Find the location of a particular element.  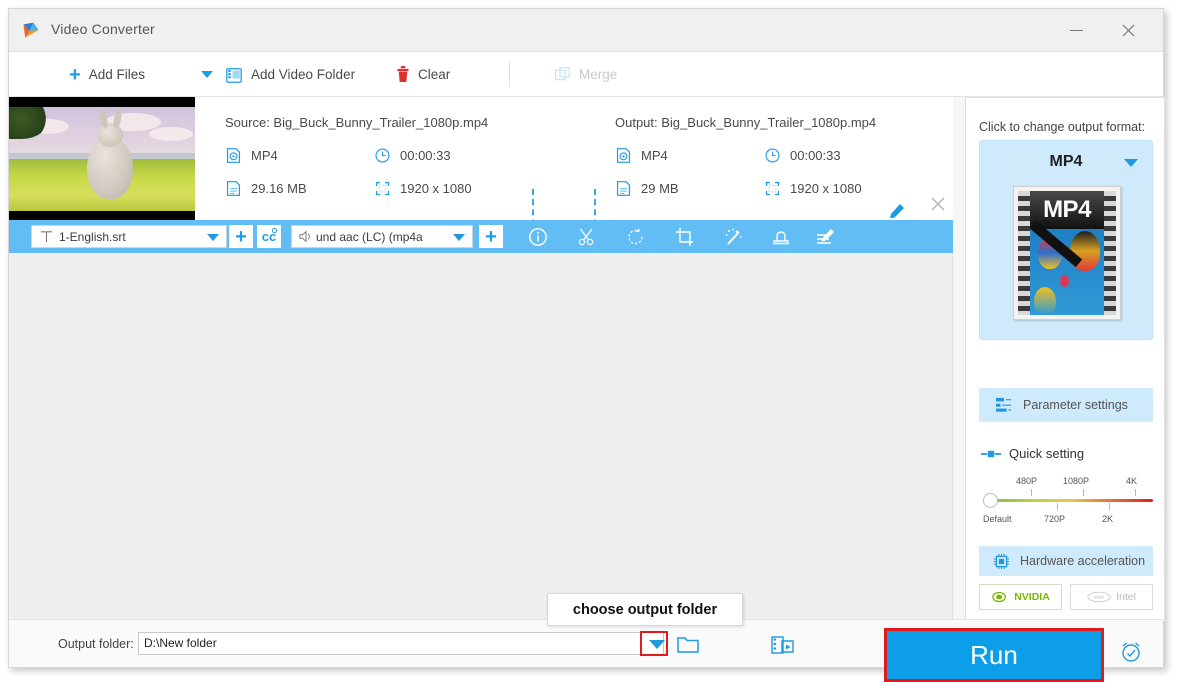

output-duration-row: 00:00:33 is located at coordinates (802, 155).